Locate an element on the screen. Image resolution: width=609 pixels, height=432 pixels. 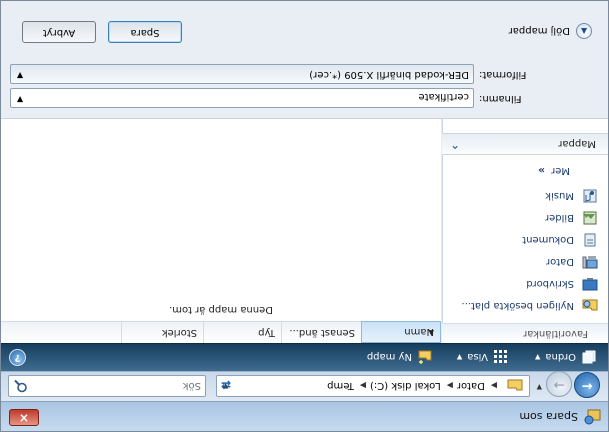
window-title: Spara som is located at coordinates (548, 416).